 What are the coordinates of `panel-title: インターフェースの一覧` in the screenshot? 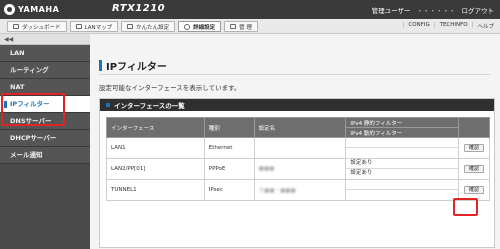 It's located at (149, 106).